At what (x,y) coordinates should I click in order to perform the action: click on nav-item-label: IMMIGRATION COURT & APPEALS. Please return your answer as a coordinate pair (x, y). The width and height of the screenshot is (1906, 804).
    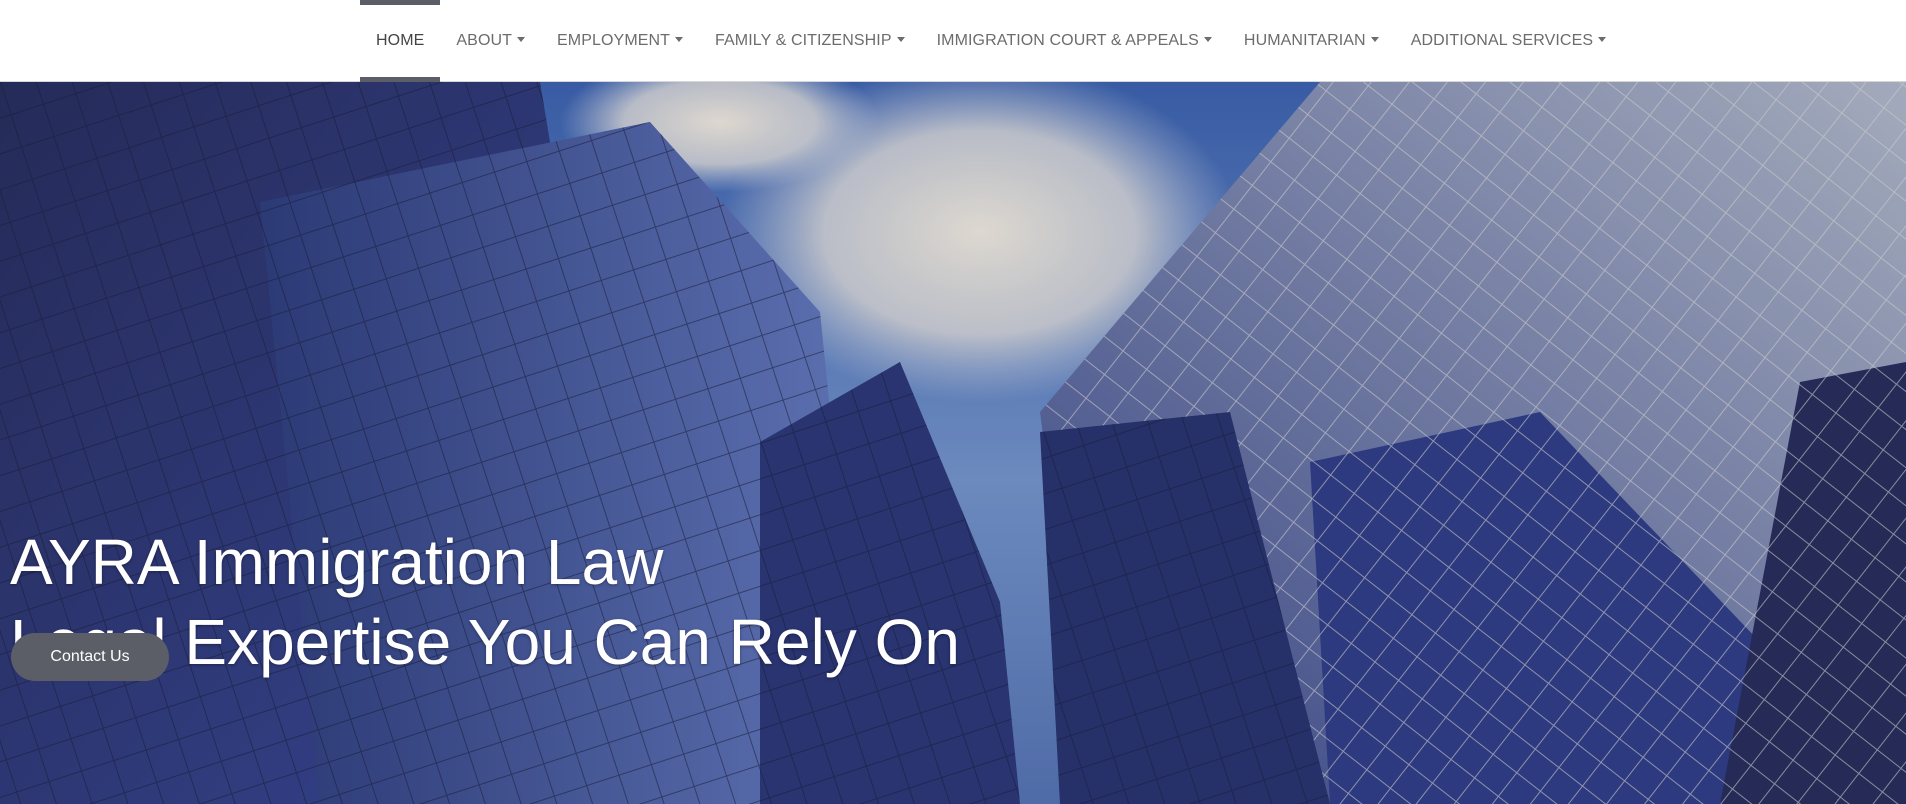
    Looking at the image, I should click on (1067, 40).